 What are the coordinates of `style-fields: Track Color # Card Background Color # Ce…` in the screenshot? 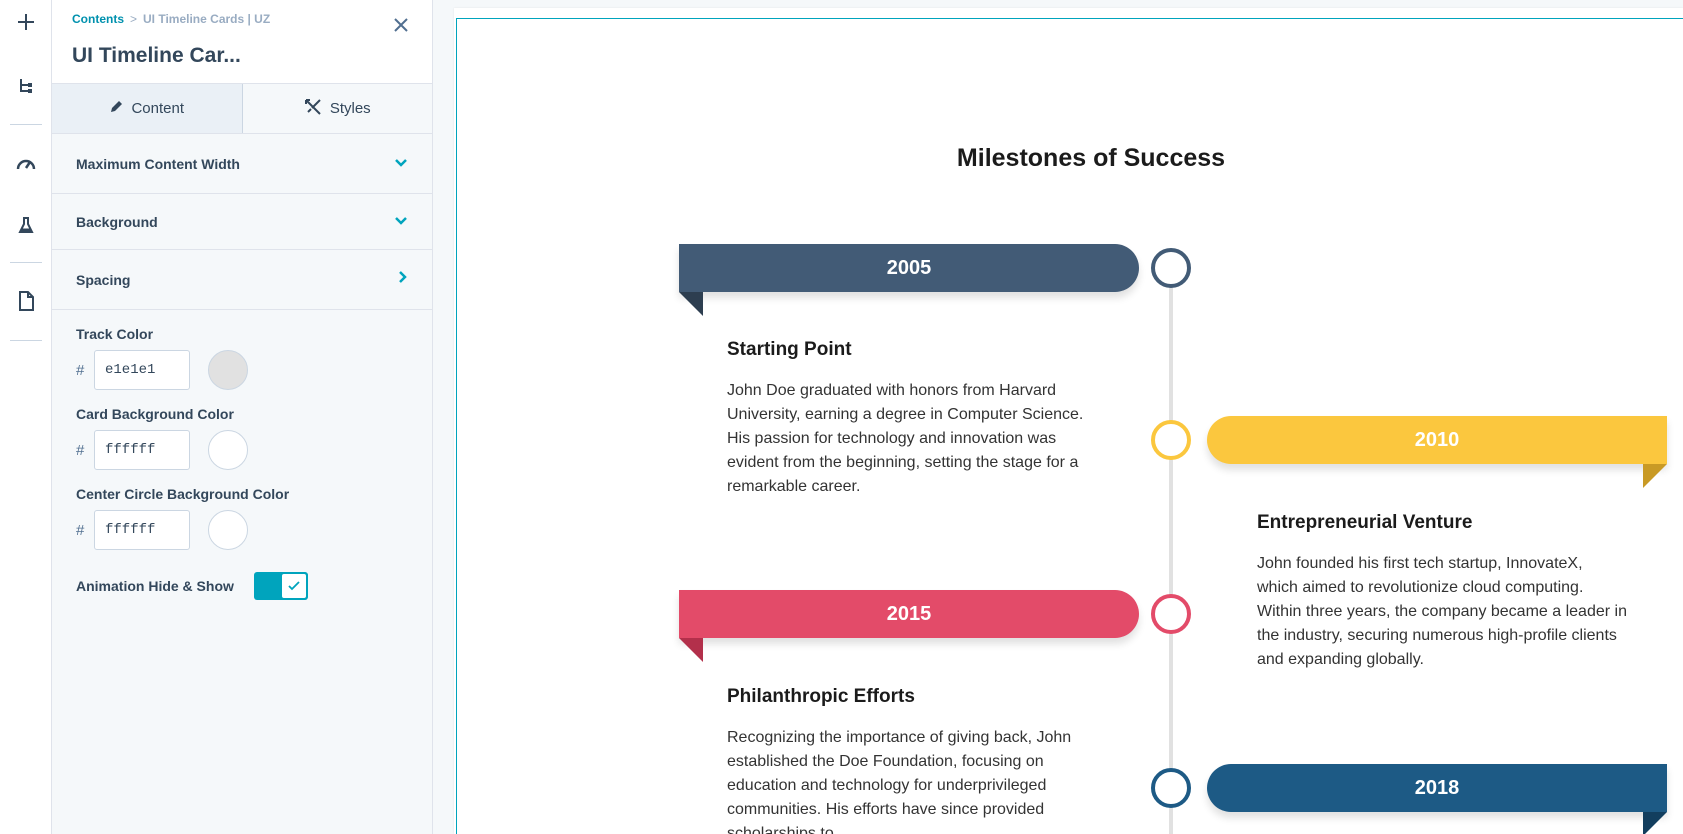 It's located at (242, 455).